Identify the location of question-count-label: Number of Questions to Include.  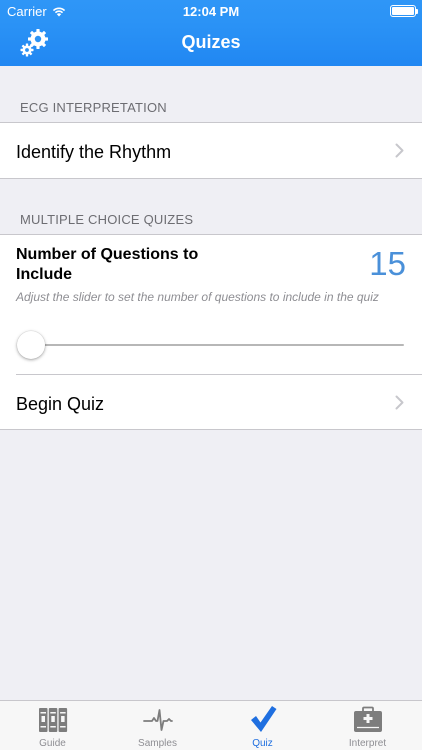
(107, 264).